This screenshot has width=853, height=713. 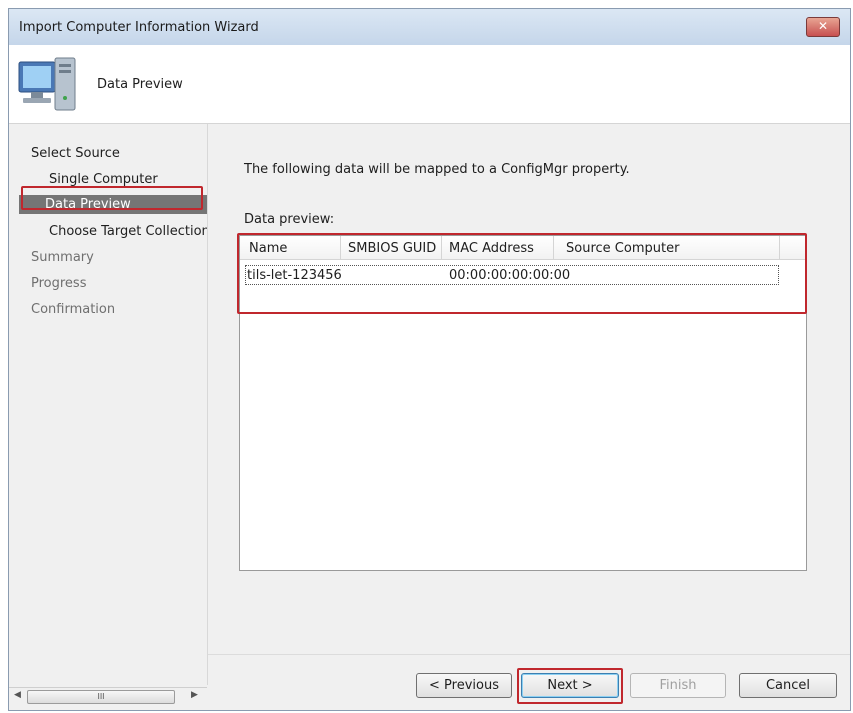 What do you see at coordinates (103, 179) in the screenshot?
I see `step-single-computer: Single Computer` at bounding box center [103, 179].